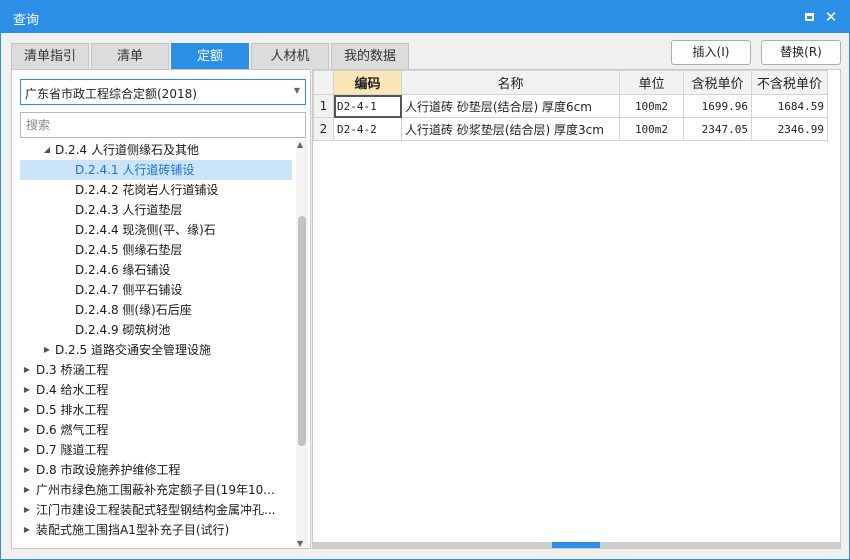 This screenshot has height=560, width=850. I want to click on tree-node: ◢ D.2.4 人行道侧缘石及其他, so click(156, 150).